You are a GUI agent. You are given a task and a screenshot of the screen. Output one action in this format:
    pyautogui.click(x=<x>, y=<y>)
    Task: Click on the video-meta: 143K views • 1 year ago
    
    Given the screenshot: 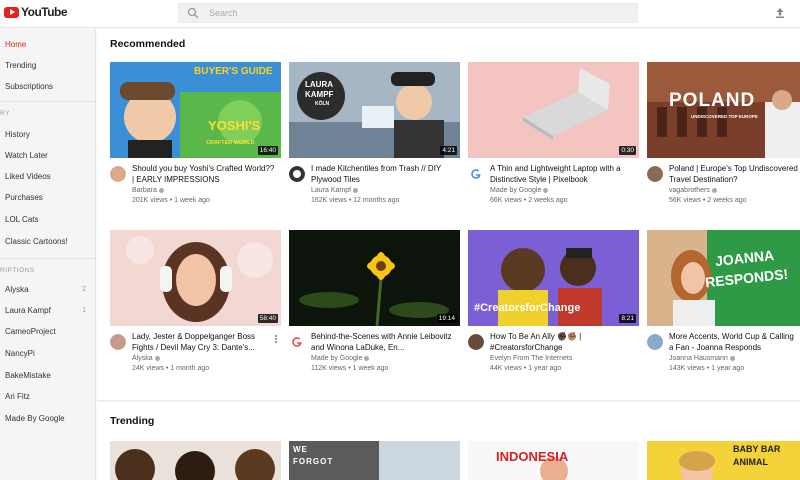 What is the action you would take?
    pyautogui.click(x=707, y=368)
    